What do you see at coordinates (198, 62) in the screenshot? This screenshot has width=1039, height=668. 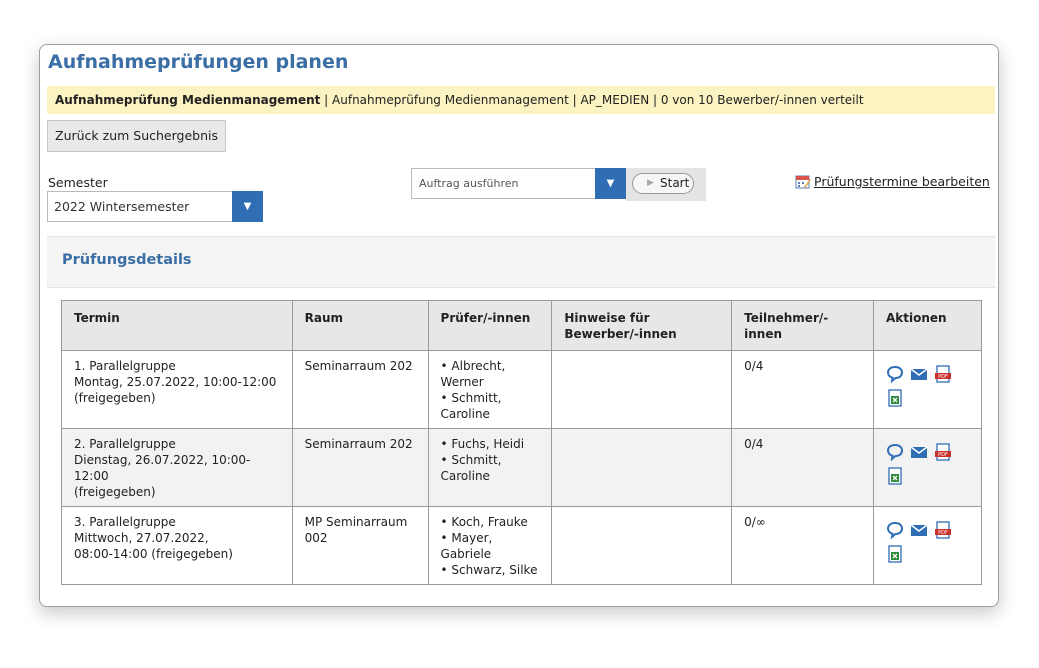 I see `page-title: Aufnahmeprüfungen planen` at bounding box center [198, 62].